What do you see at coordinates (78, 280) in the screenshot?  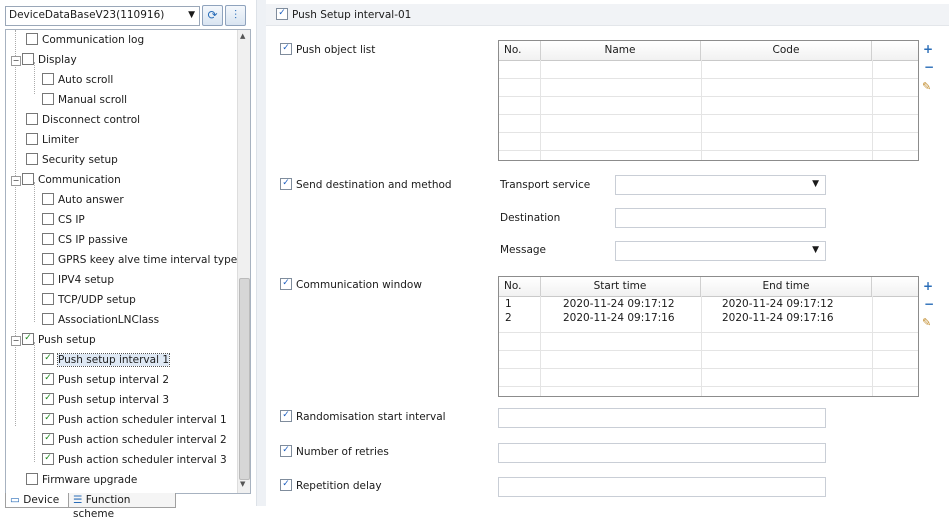 I see `tree-item-ipv4-setup: IPV4 setup` at bounding box center [78, 280].